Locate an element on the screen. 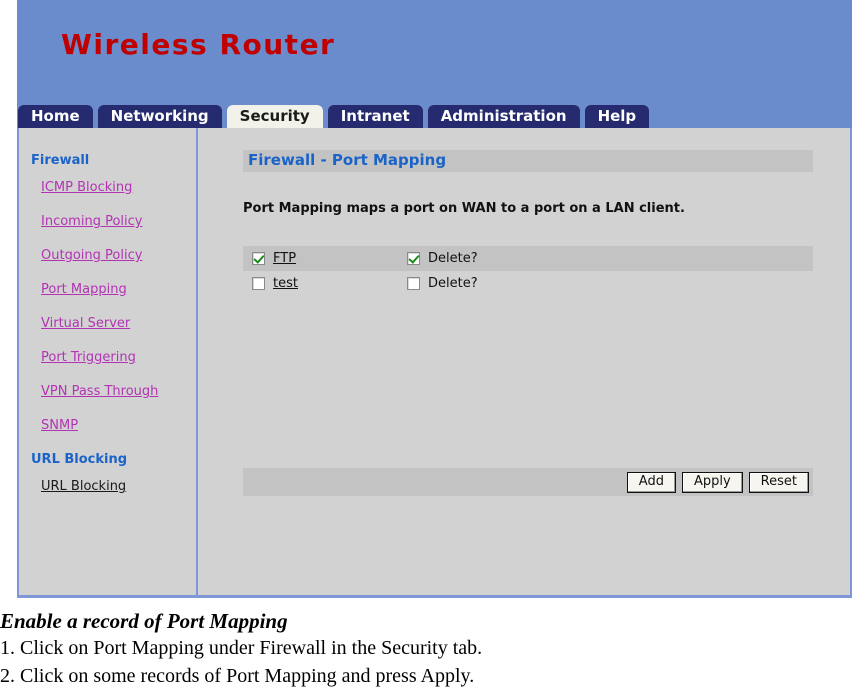 This screenshot has height=694, width=859. tab-help: Help is located at coordinates (617, 116).